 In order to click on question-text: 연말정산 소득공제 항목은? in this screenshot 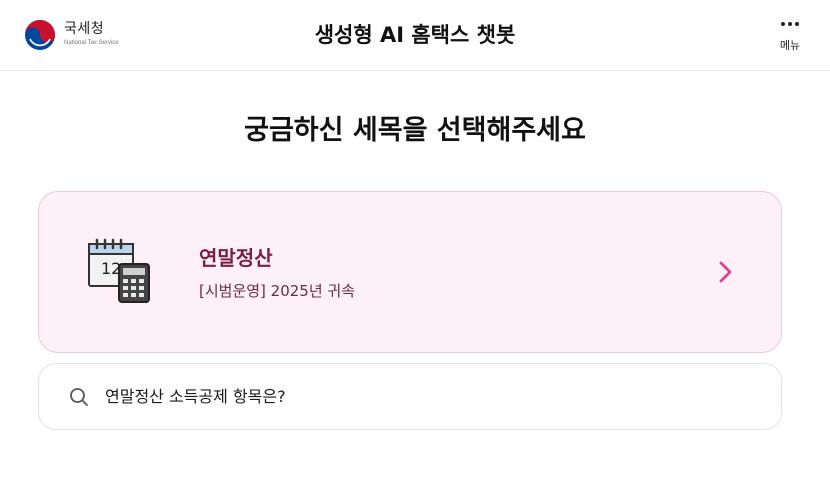, I will do `click(195, 396)`.